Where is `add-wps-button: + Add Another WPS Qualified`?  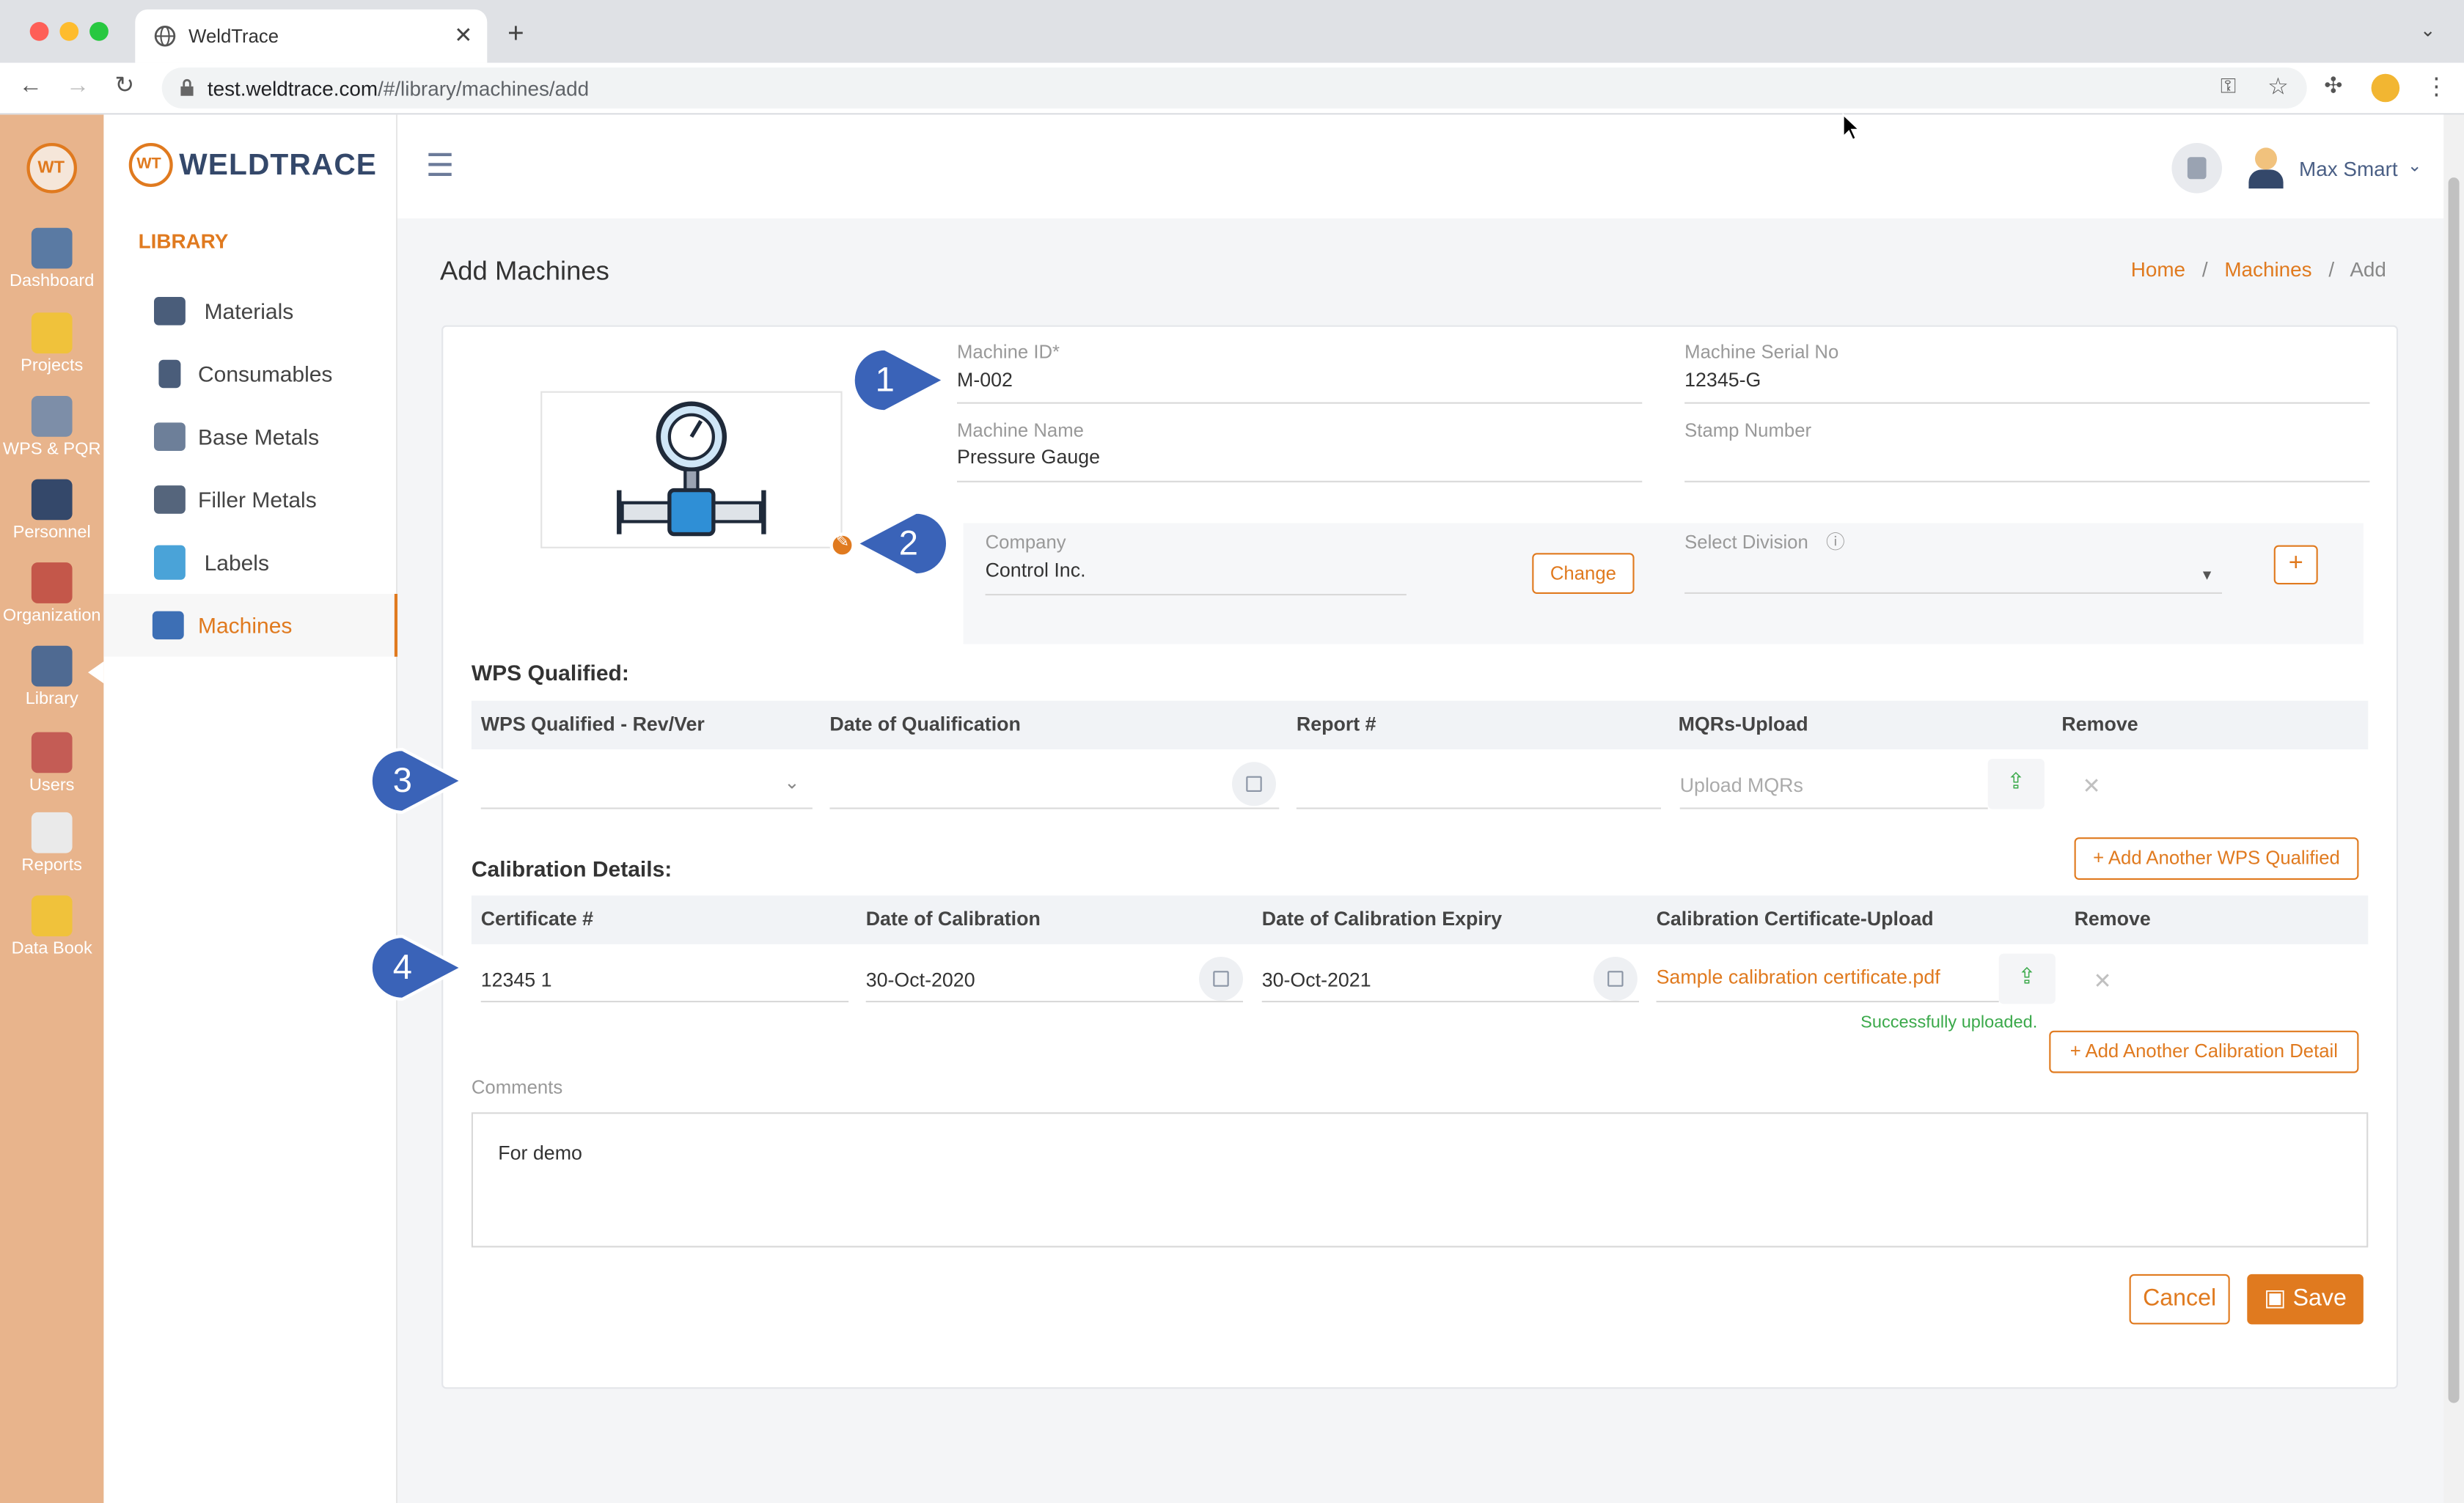 add-wps-button: + Add Another WPS Qualified is located at coordinates (2216, 858).